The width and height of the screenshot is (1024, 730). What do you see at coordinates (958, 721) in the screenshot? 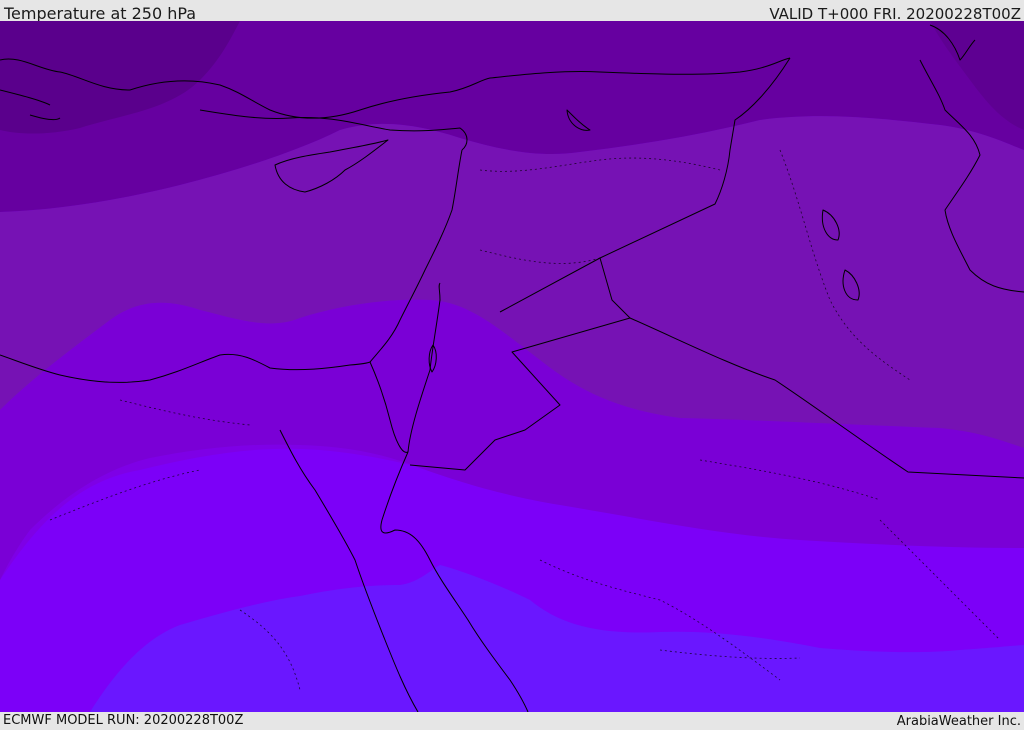
I see `credit-label: ArabiaWeather Inc.` at bounding box center [958, 721].